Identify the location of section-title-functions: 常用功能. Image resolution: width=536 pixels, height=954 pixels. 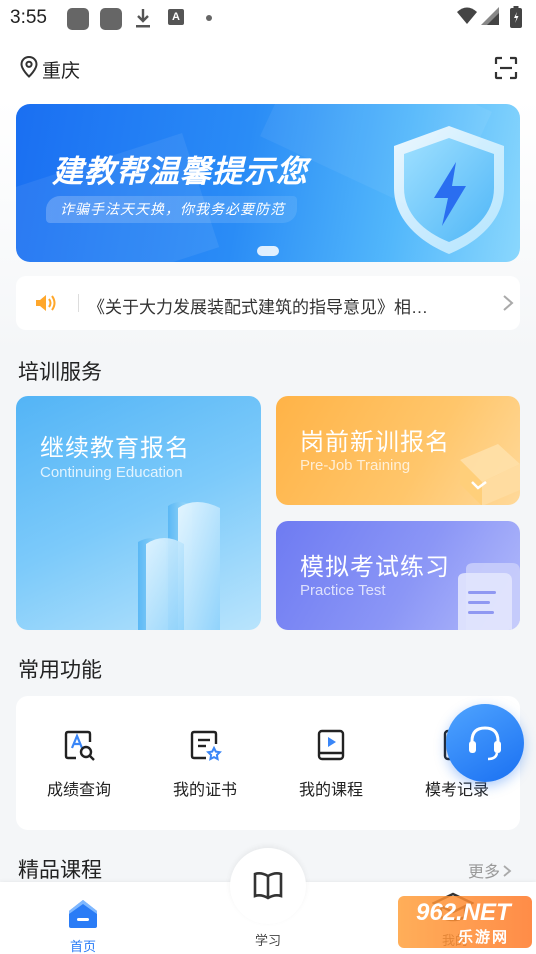
(60, 670).